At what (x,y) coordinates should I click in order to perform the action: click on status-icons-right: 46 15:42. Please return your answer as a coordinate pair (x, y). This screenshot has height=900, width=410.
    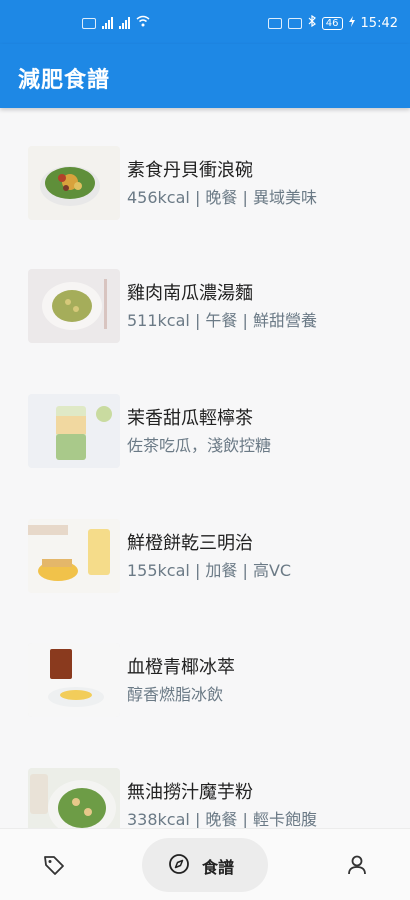
    Looking at the image, I should click on (332, 22).